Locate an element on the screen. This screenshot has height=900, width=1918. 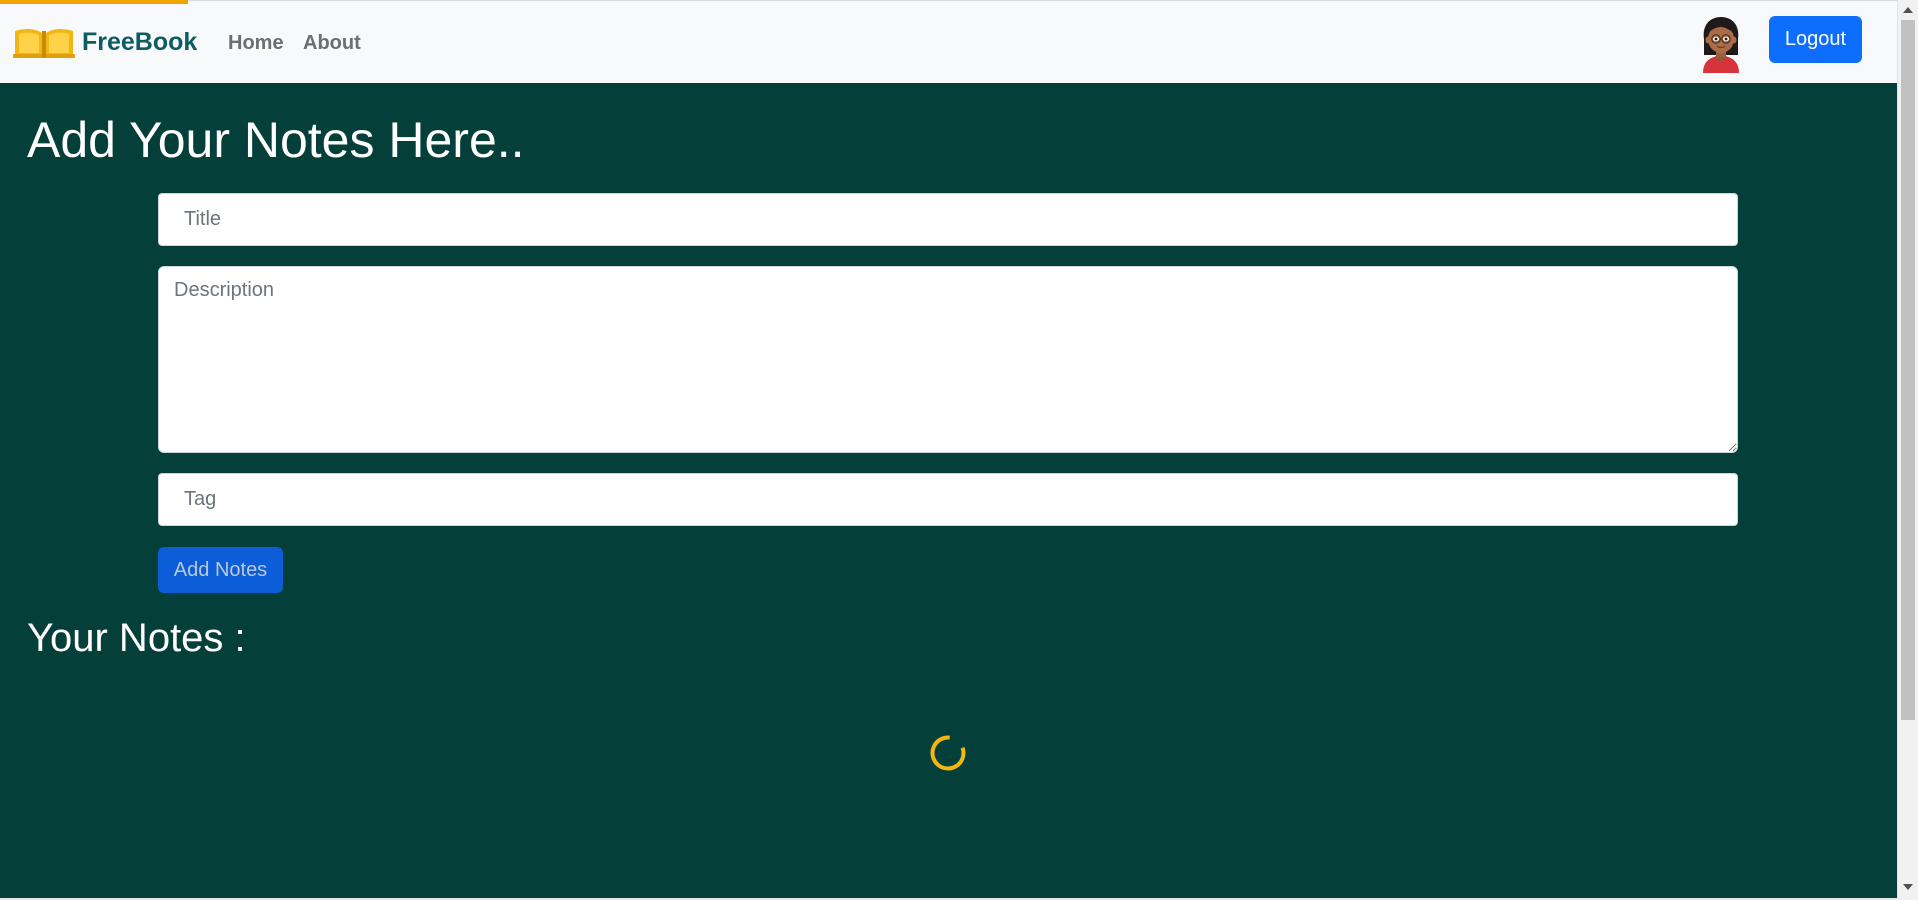
logout-button: Logout is located at coordinates (1815, 39).